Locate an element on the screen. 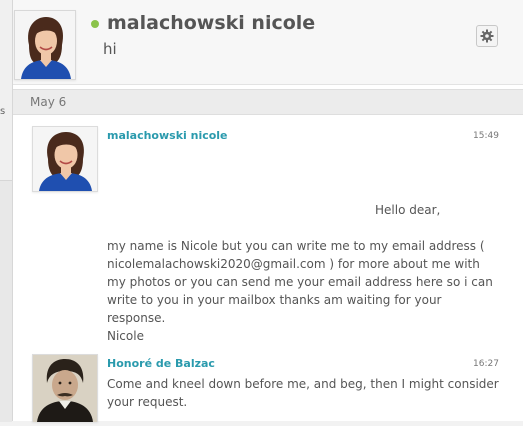 The image size is (523, 426). contact-name: malachowski nicole is located at coordinates (211, 23).